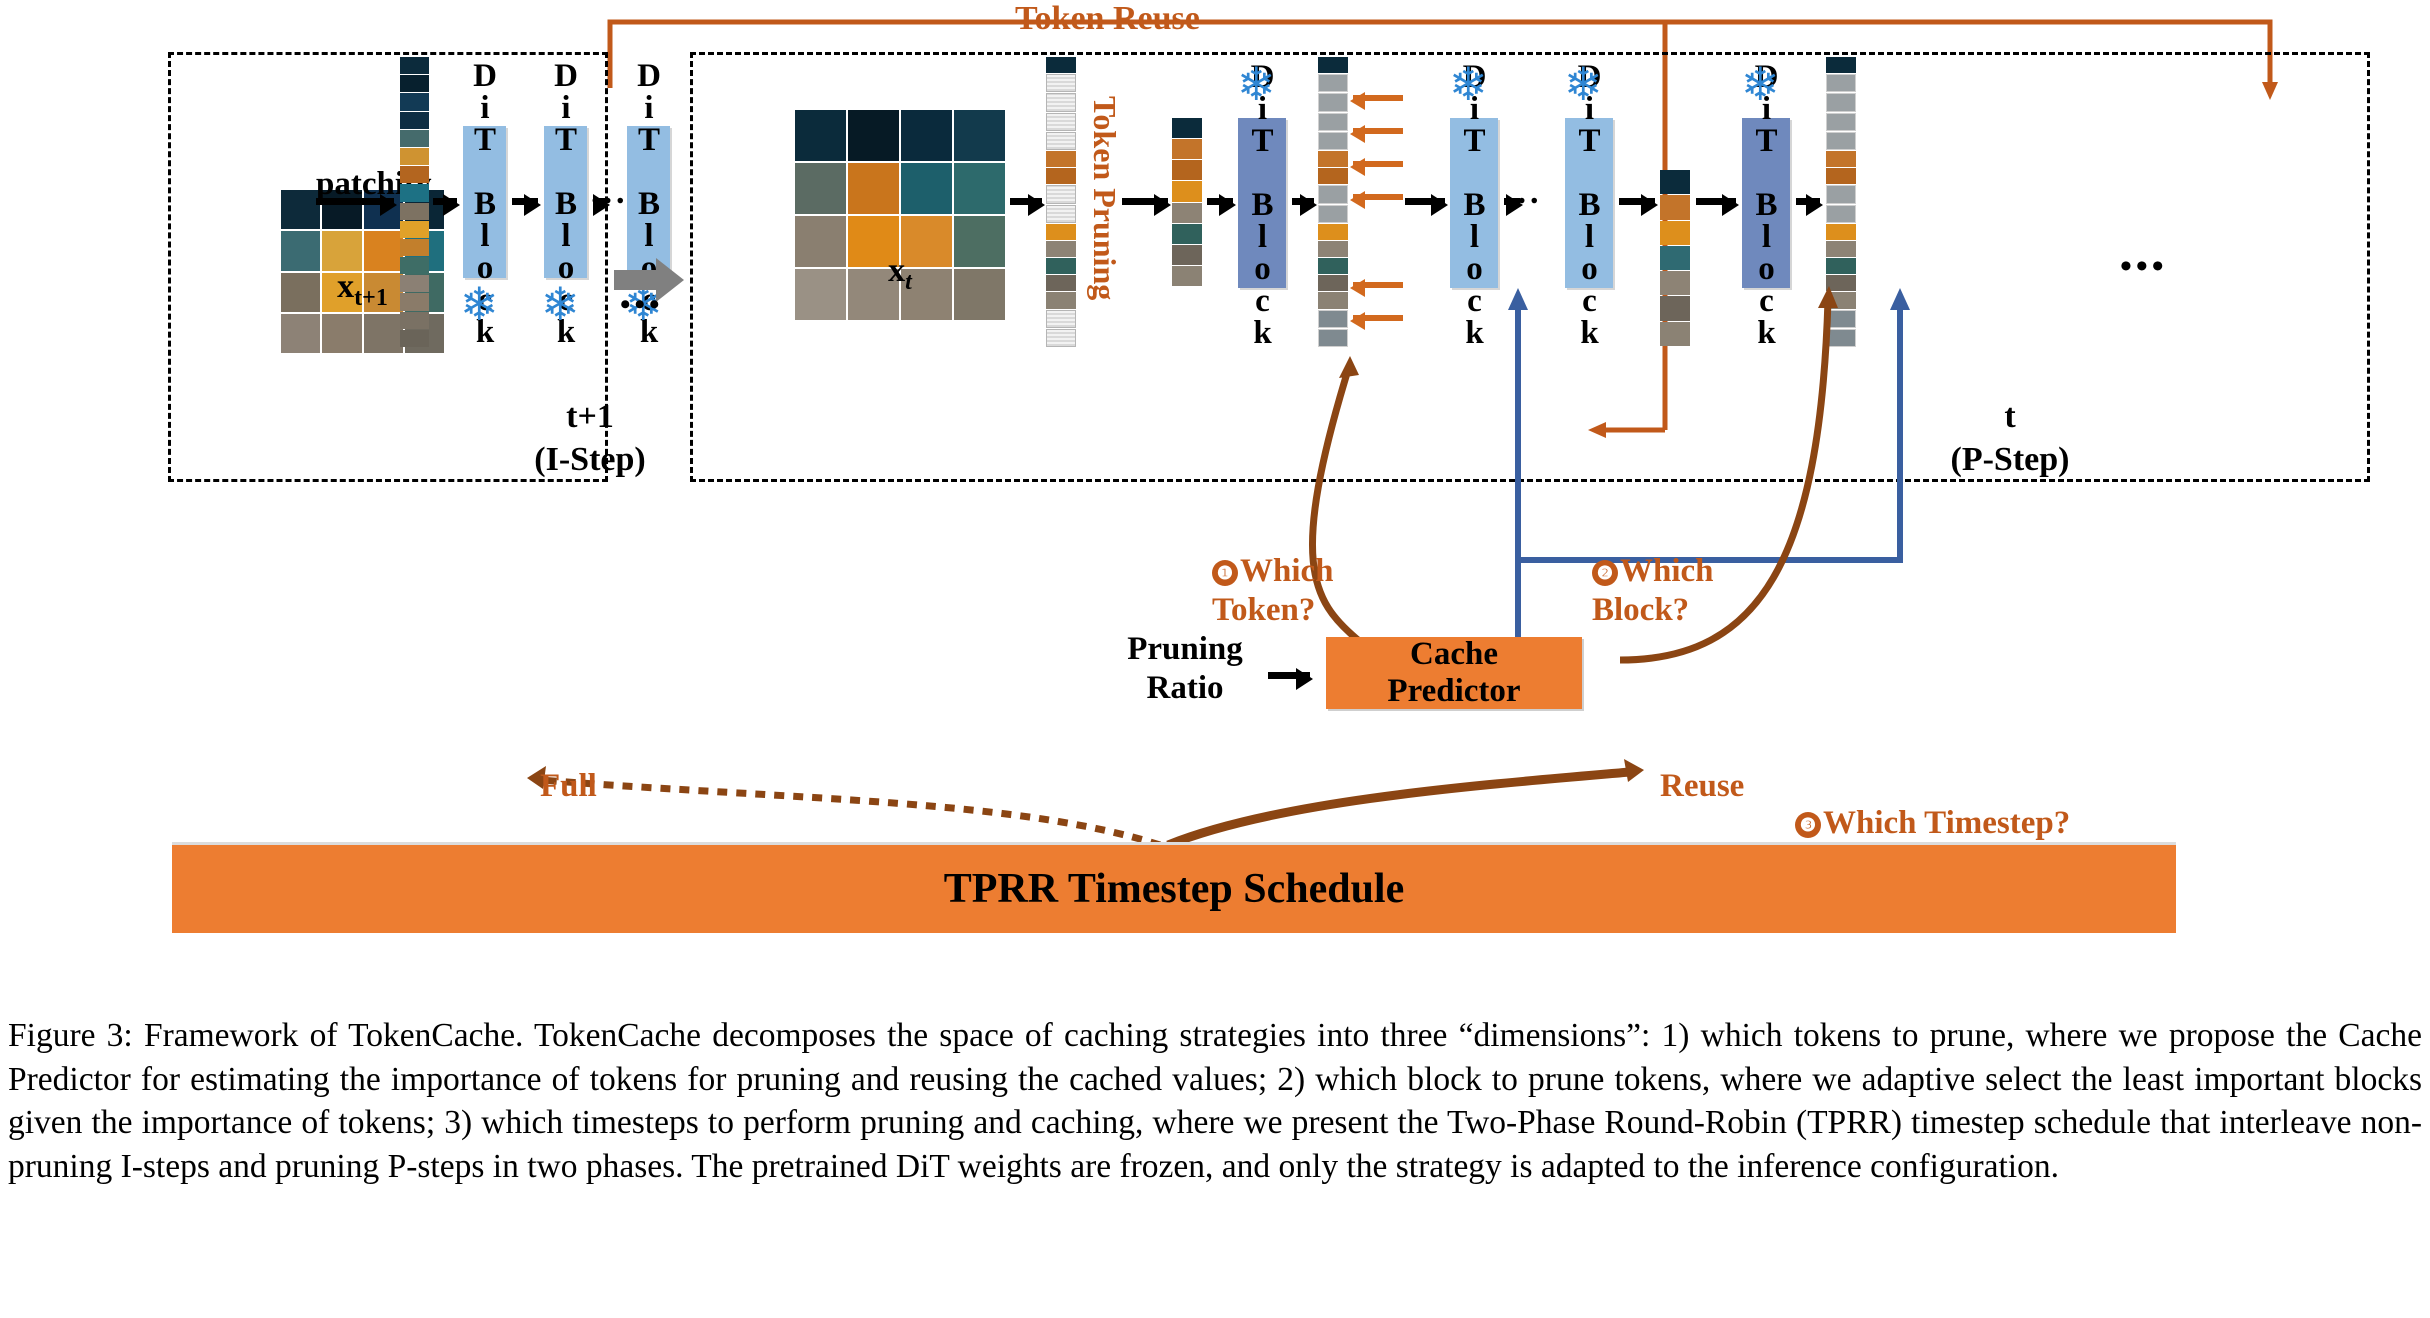  I want to click on dit-block-right-2: DiT Block, so click(1474, 203).